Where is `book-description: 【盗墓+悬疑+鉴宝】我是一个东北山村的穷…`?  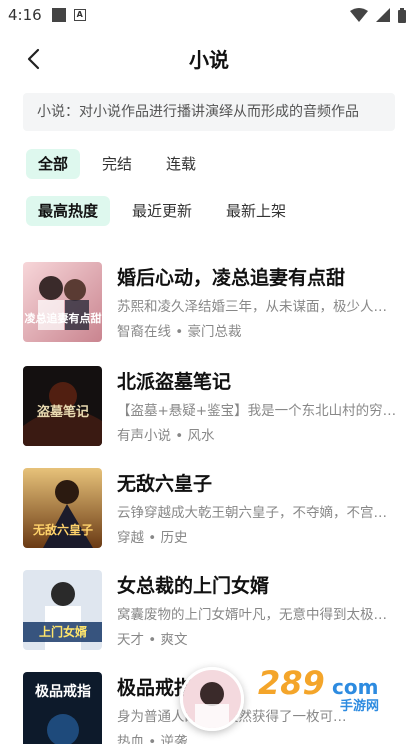
book-description: 【盗墓+悬疑+鉴宝】我是一个东北山村的穷… is located at coordinates (257, 411).